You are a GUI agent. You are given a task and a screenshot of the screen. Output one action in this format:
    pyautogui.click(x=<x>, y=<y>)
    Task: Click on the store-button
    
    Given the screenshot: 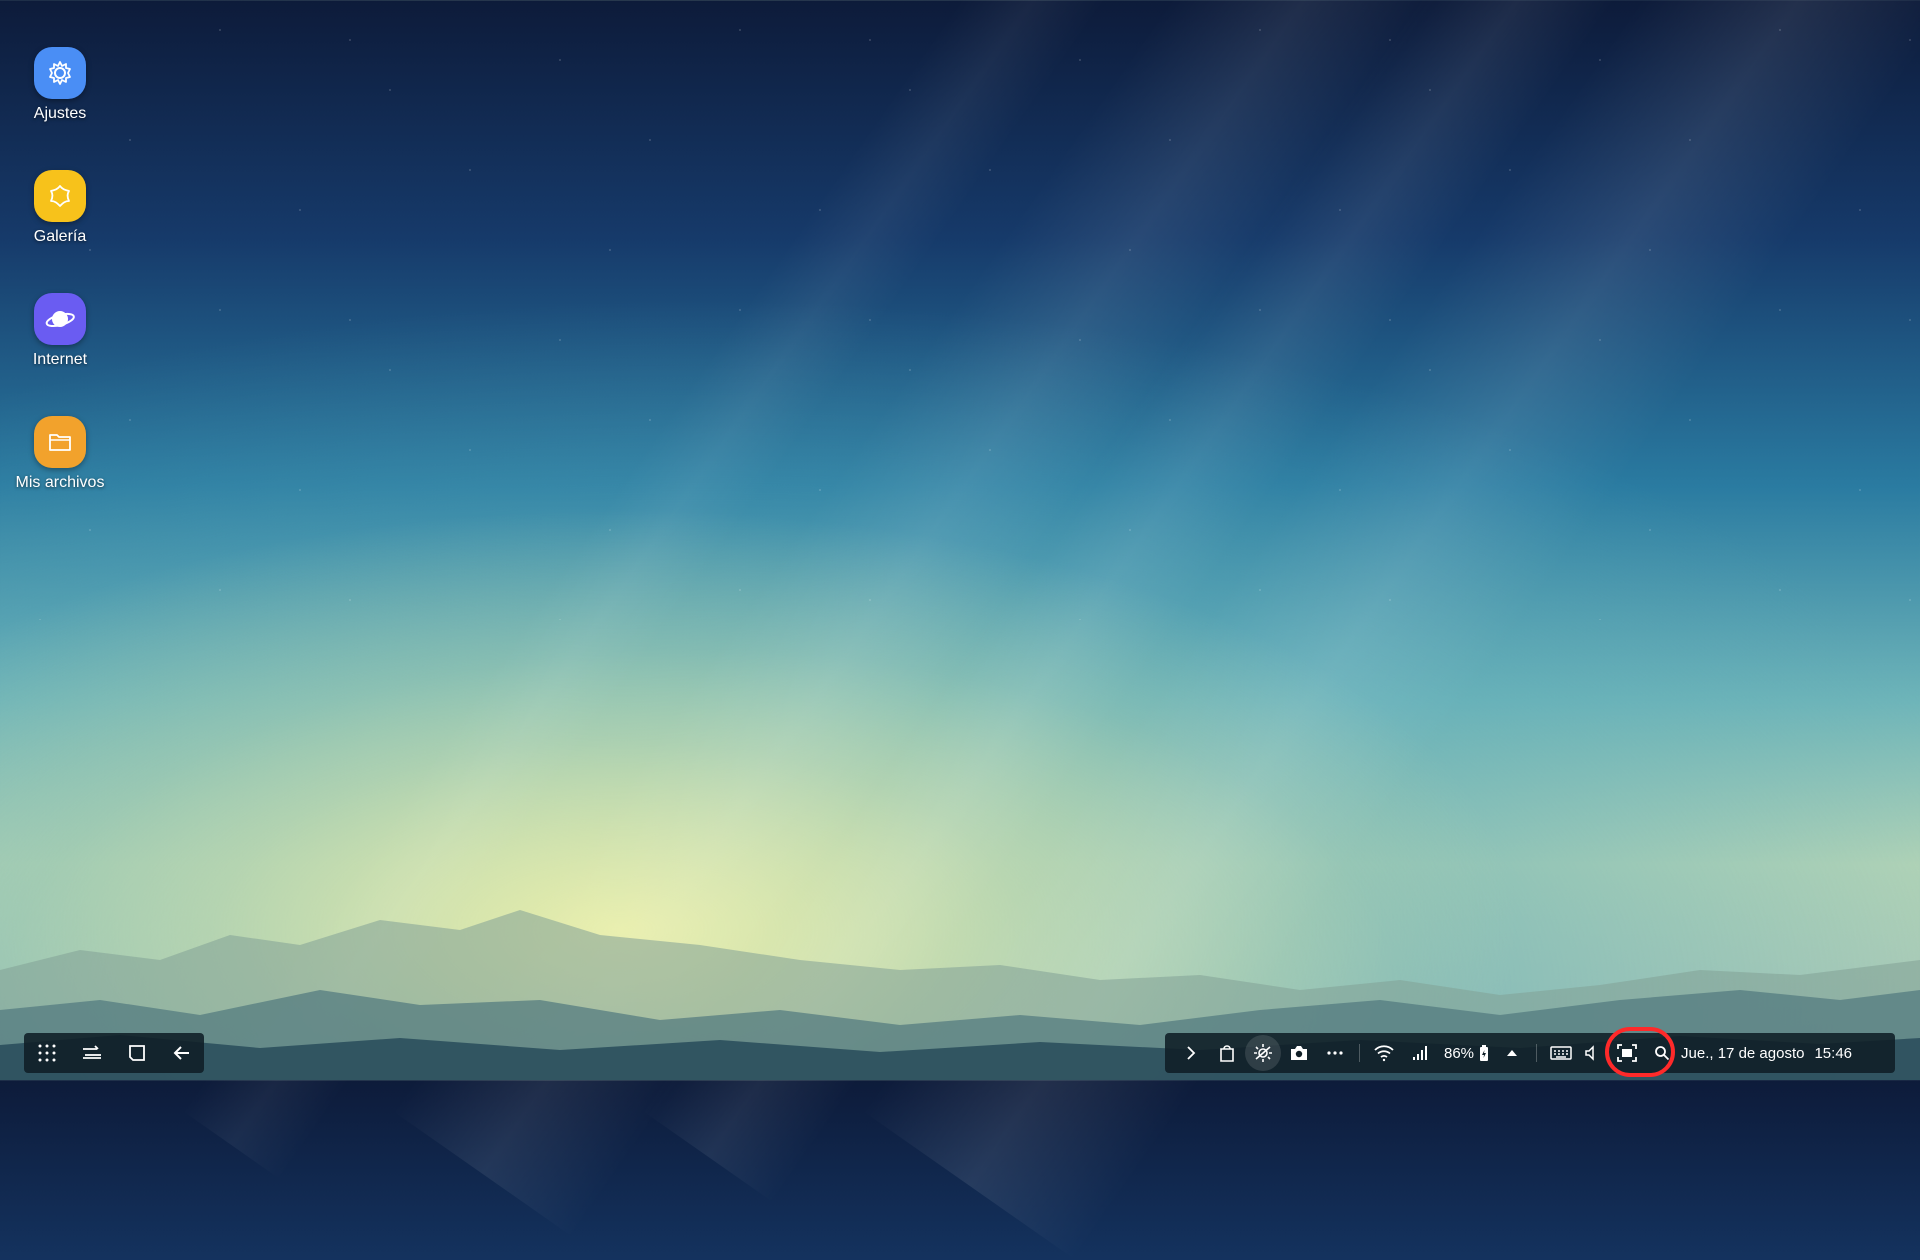 What is the action you would take?
    pyautogui.click(x=1227, y=1053)
    